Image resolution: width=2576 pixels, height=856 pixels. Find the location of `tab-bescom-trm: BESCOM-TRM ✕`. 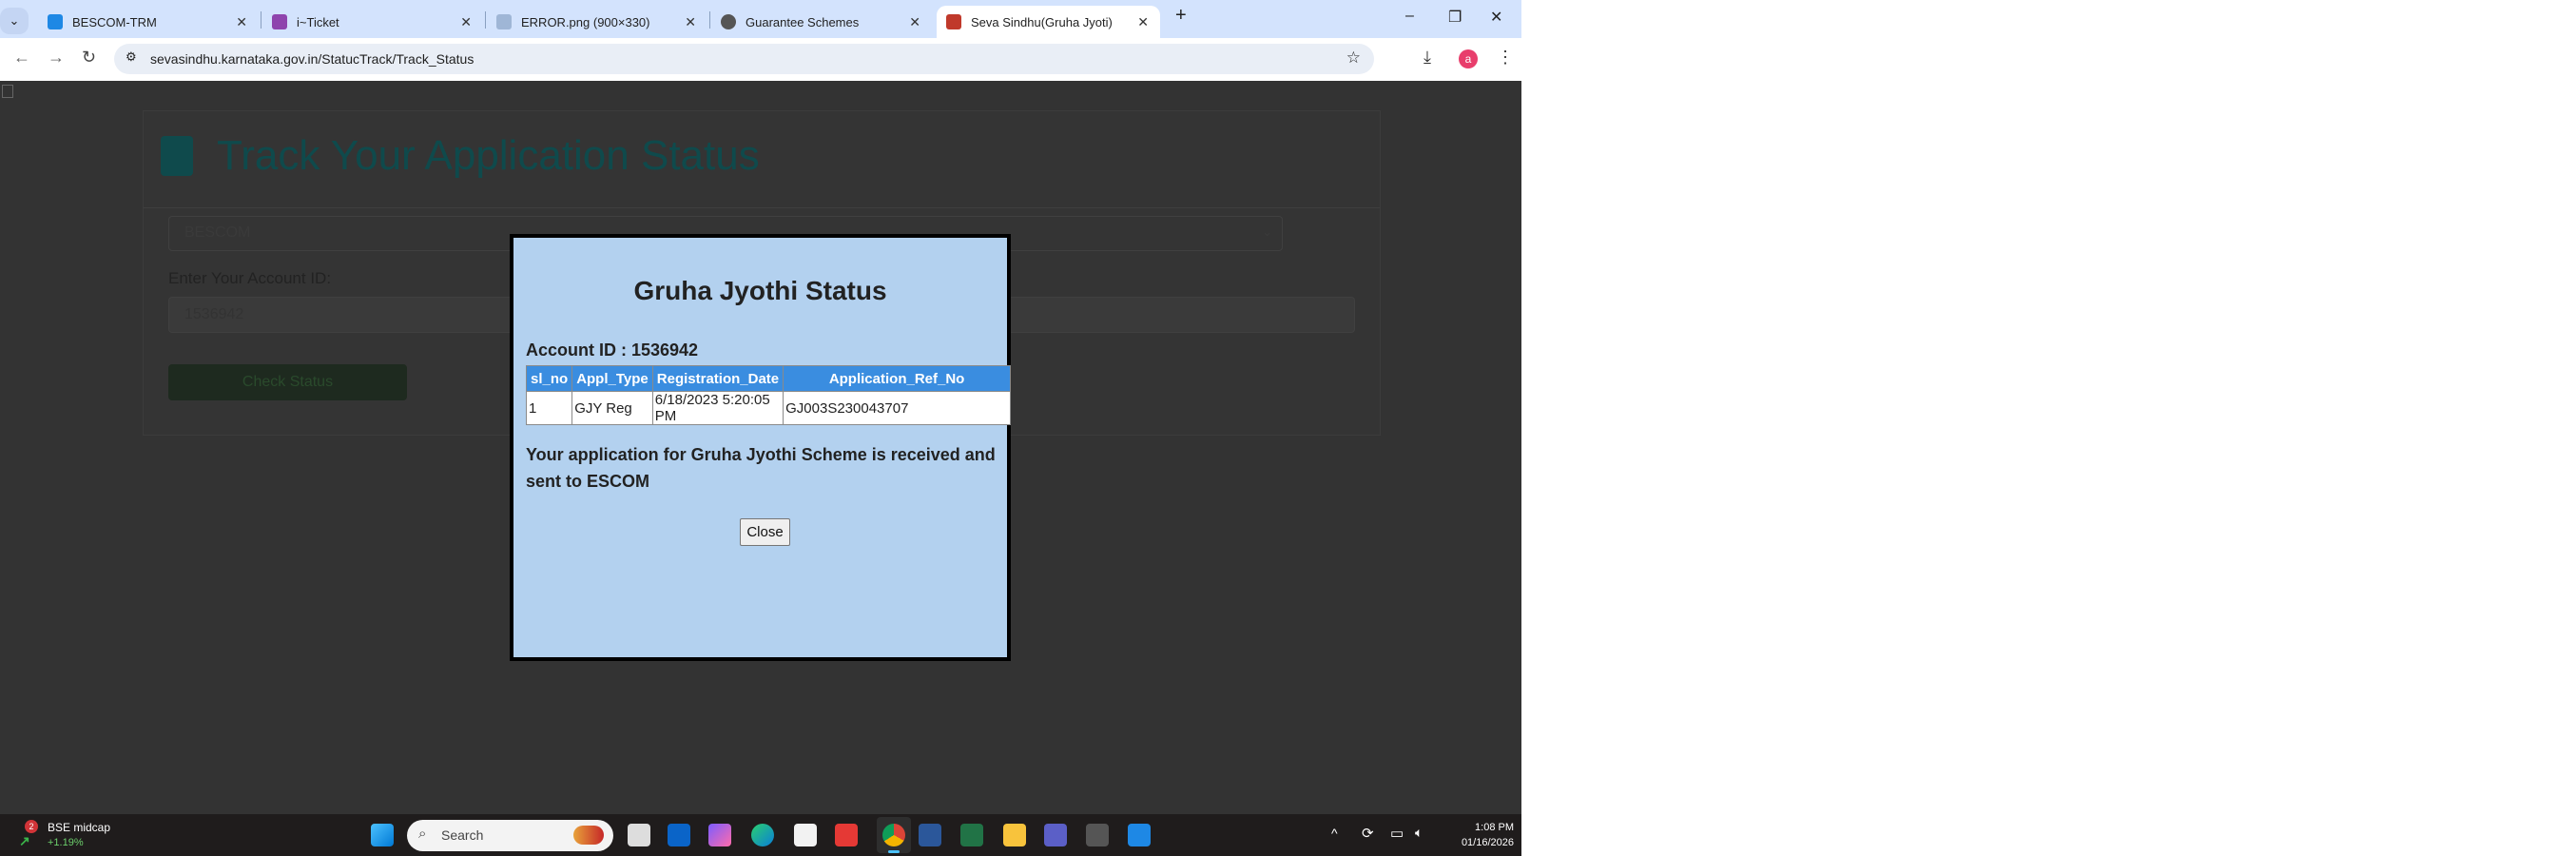

tab-bescom-trm: BESCOM-TRM ✕ is located at coordinates (148, 22).